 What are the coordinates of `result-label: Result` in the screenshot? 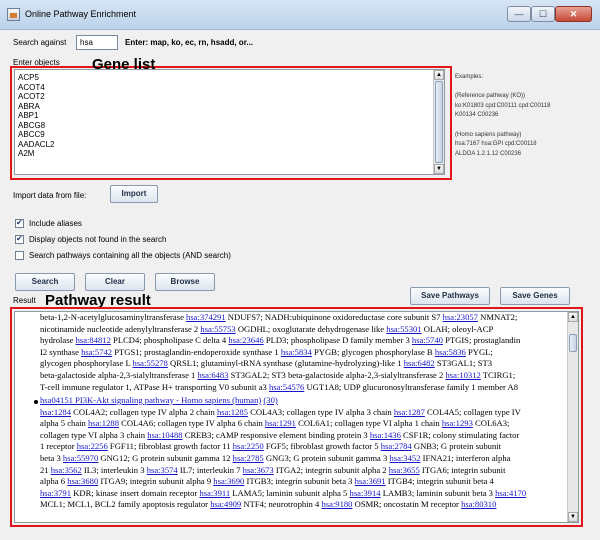 It's located at (24, 300).